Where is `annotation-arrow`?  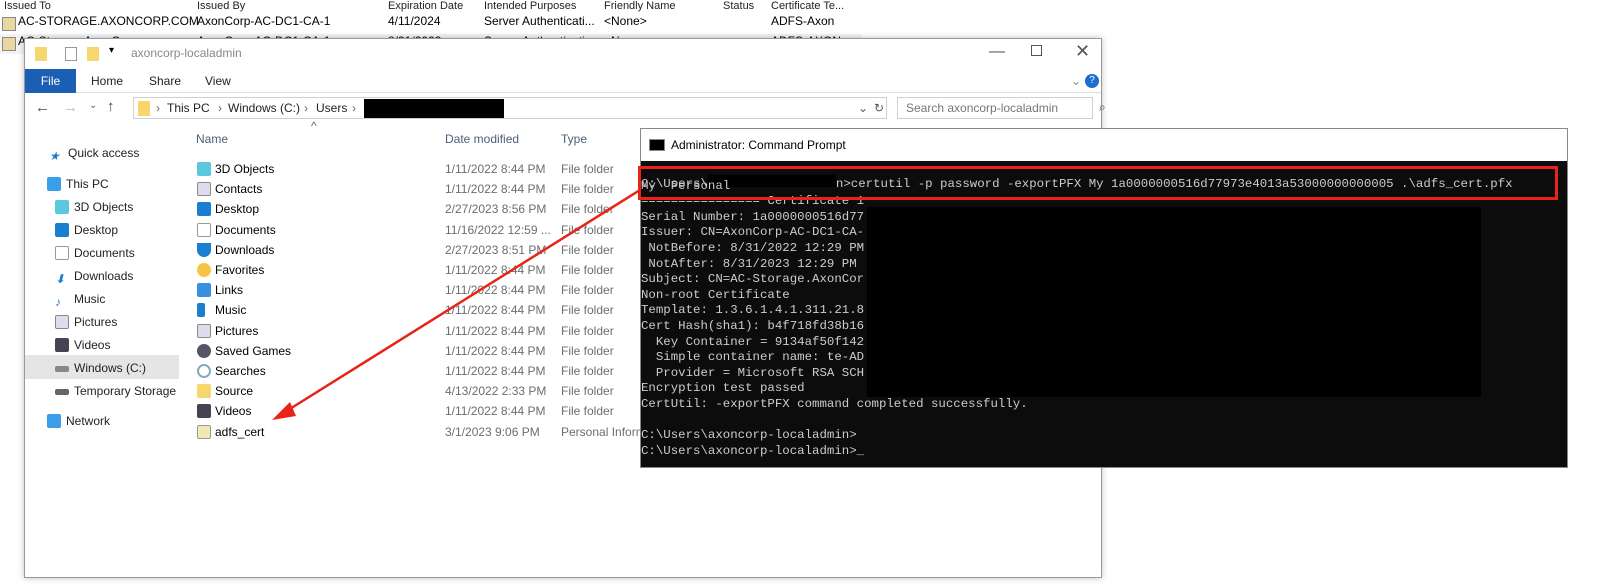 annotation-arrow is located at coordinates (456, 304).